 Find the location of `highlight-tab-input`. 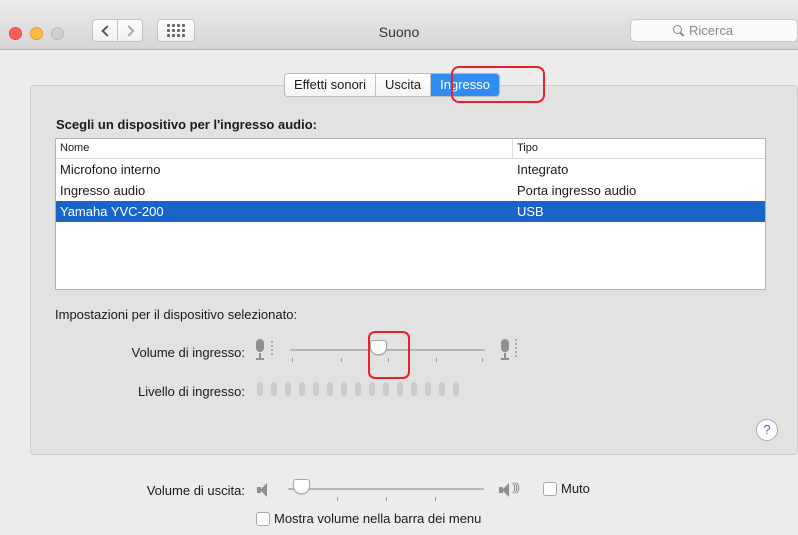

highlight-tab-input is located at coordinates (498, 84).